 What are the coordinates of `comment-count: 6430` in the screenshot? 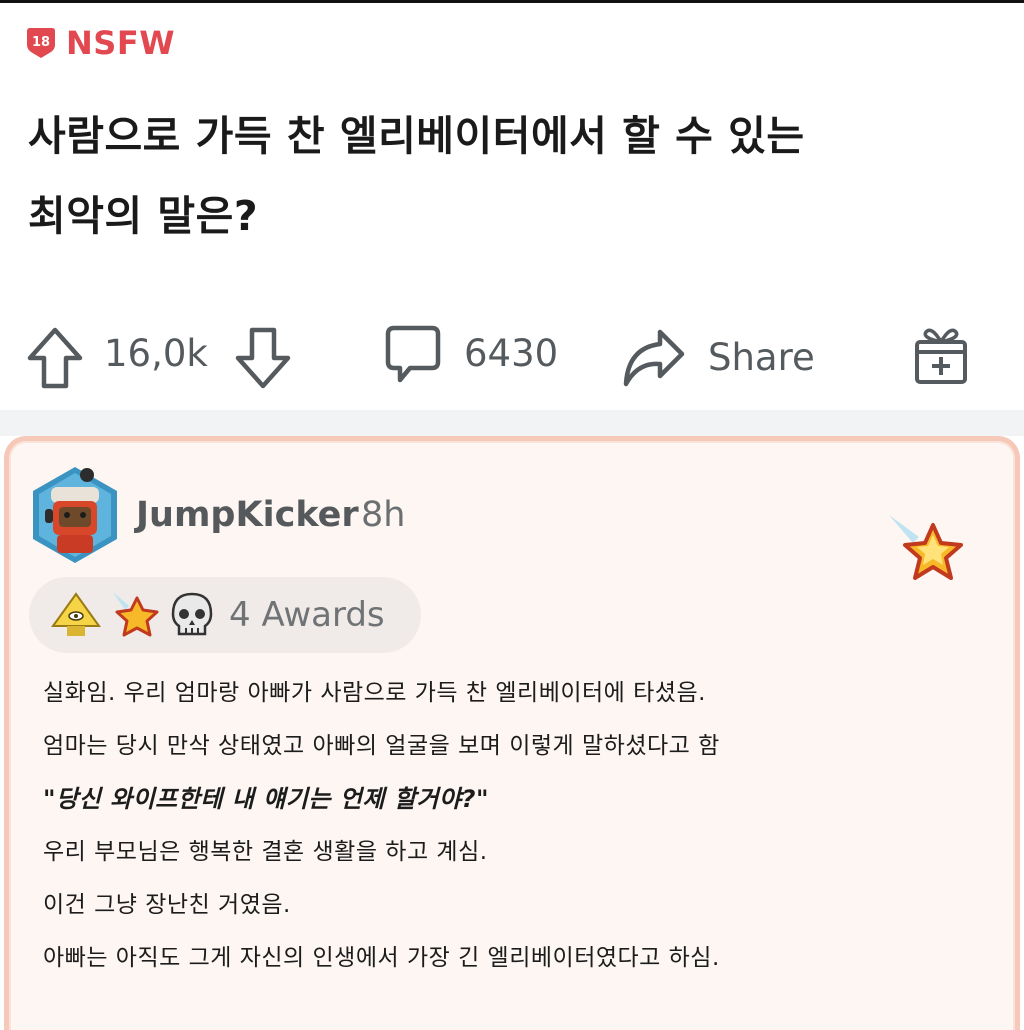 It's located at (511, 353).